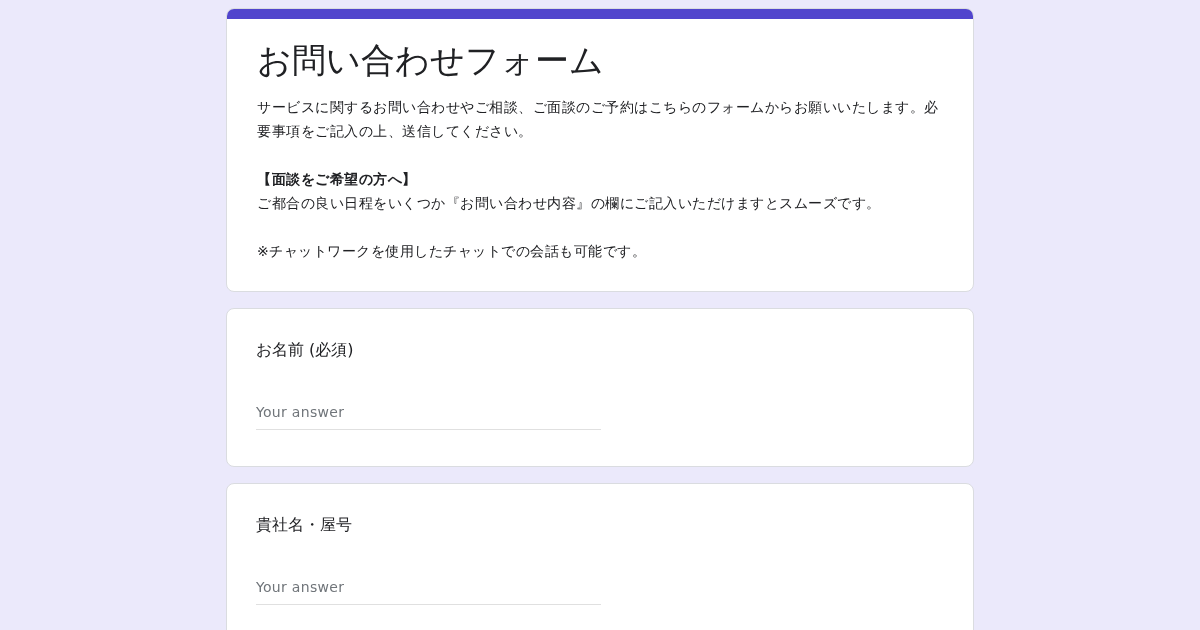  Describe the element at coordinates (452, 251) in the screenshot. I see `form-description: ※チャットワークを使用したチャットでの会話も可能です。` at that location.